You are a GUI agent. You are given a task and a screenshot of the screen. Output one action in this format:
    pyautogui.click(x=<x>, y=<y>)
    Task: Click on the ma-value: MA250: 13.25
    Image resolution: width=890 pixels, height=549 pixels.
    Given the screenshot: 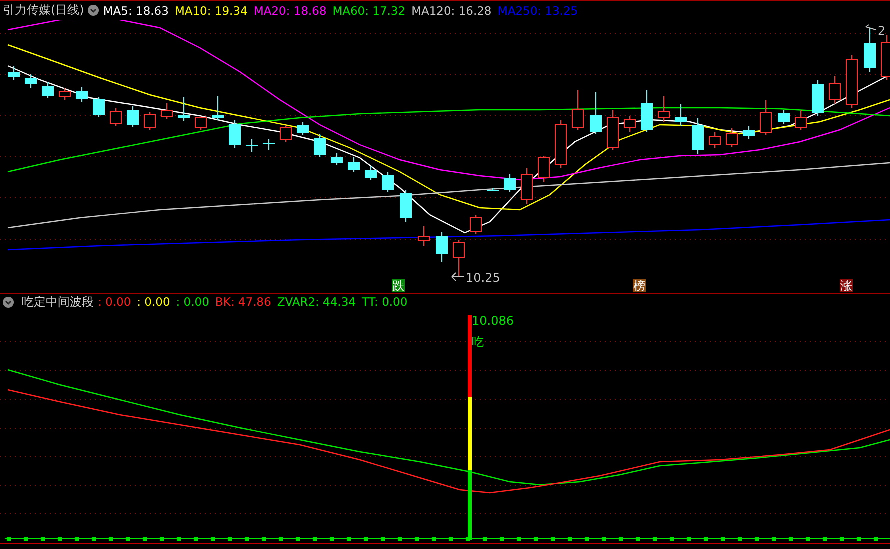 What is the action you would take?
    pyautogui.click(x=538, y=11)
    